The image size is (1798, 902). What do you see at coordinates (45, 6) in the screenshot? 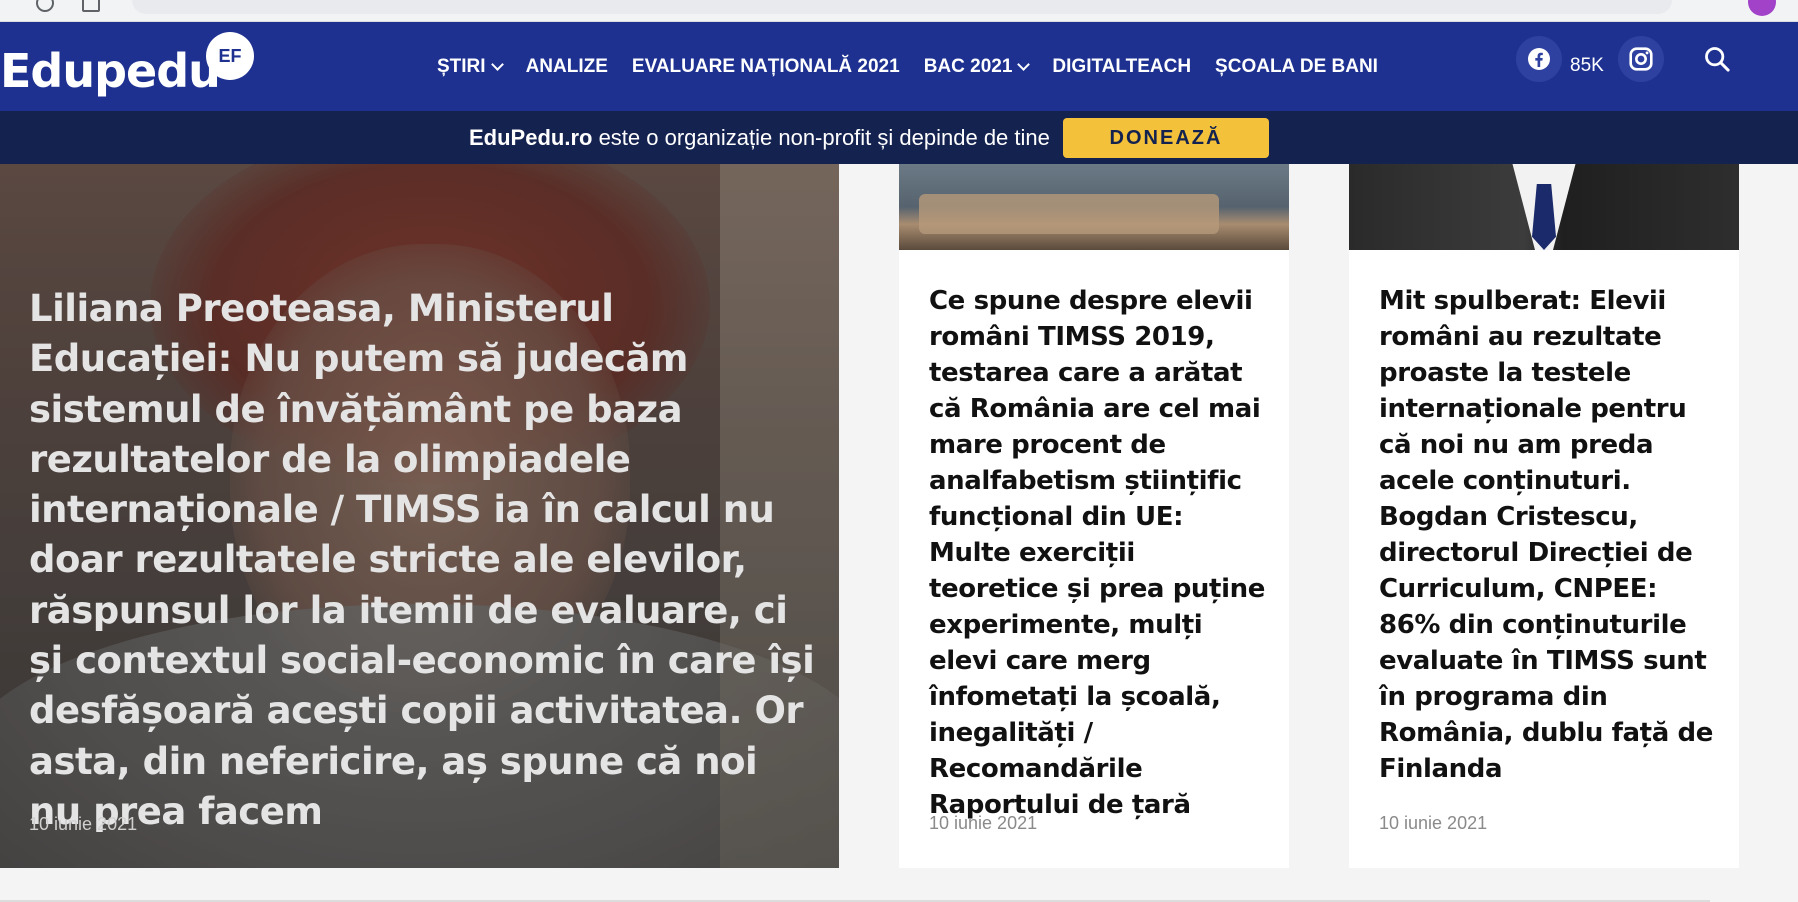
I see `reload-icon` at bounding box center [45, 6].